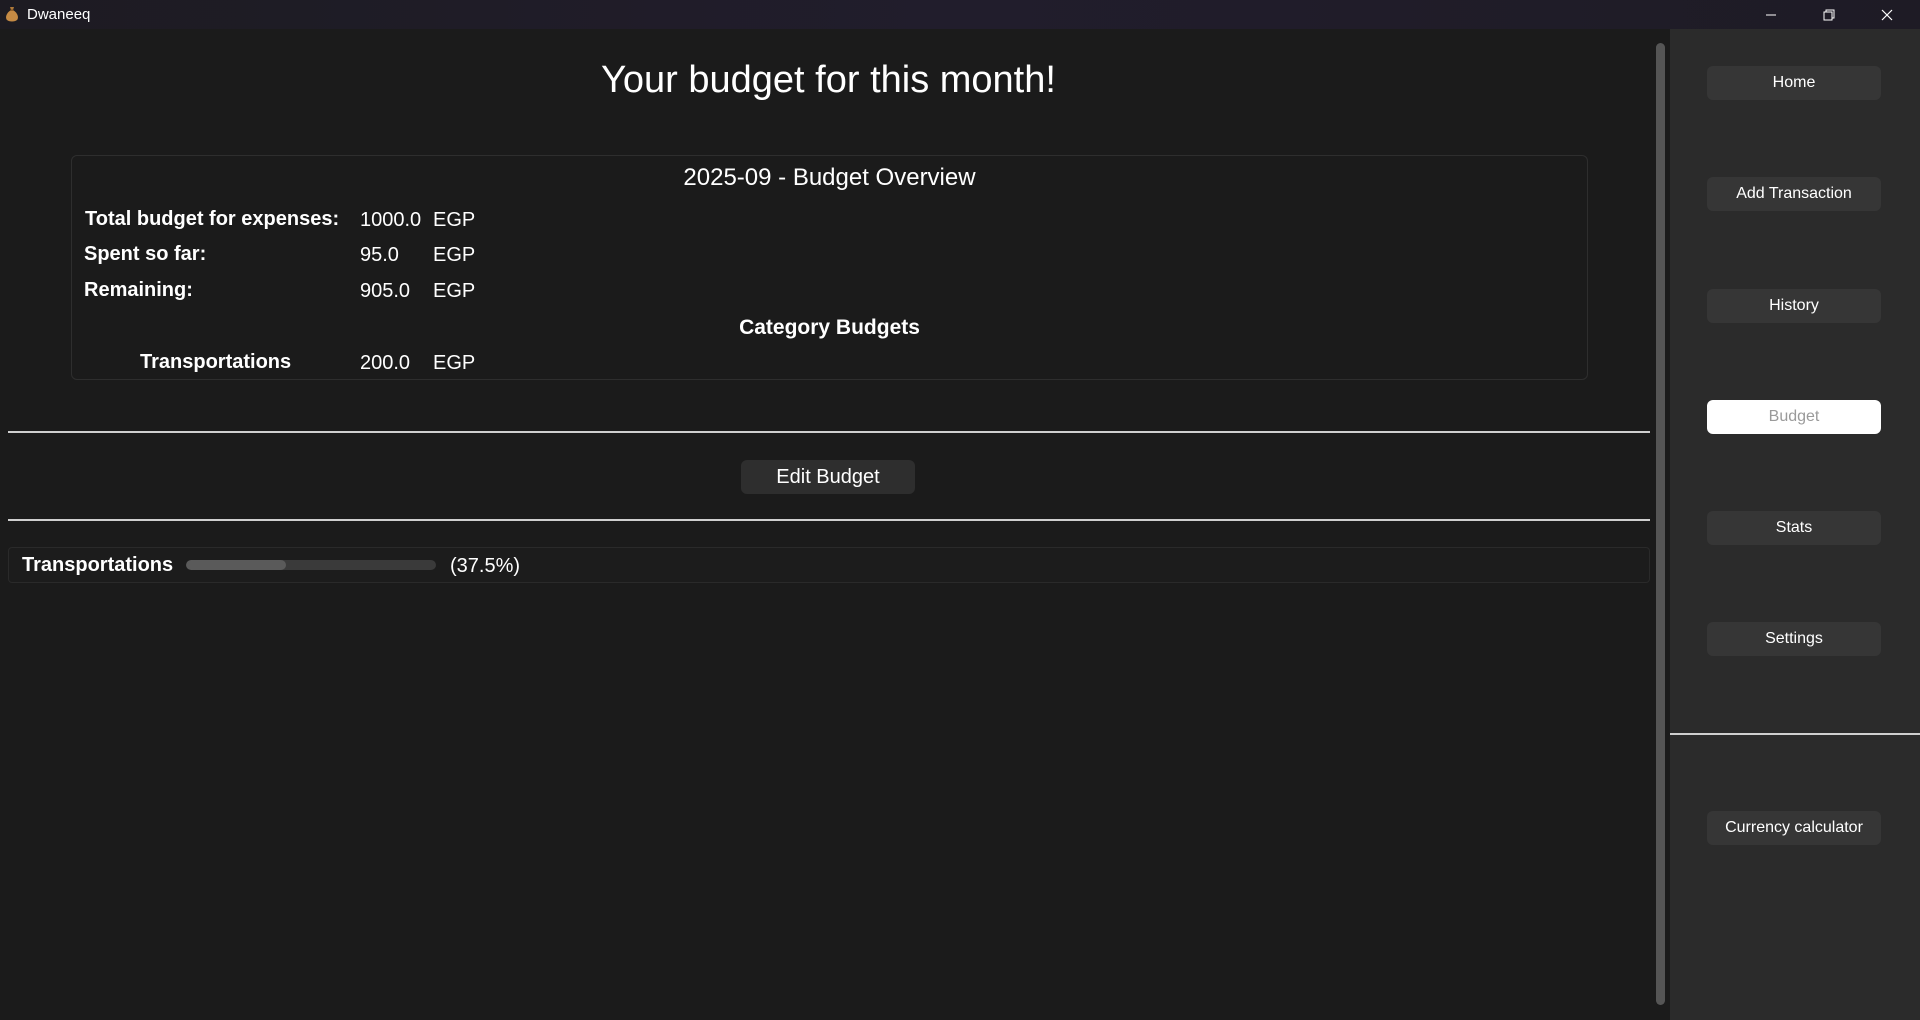  Describe the element at coordinates (1794, 306) in the screenshot. I see `nav-history-button: History` at that location.